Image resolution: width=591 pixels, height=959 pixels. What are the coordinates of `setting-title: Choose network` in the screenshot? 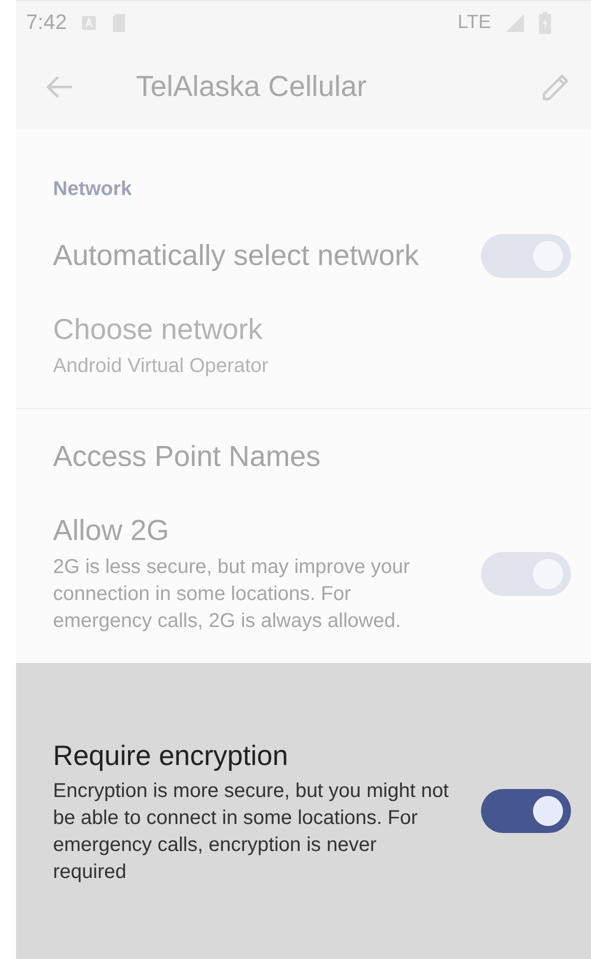 It's located at (158, 330).